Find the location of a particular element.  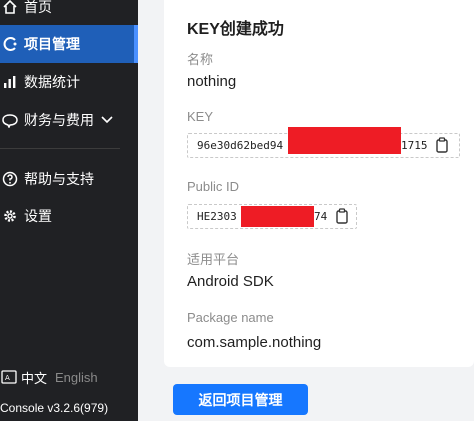

finance-icon is located at coordinates (10, 120).